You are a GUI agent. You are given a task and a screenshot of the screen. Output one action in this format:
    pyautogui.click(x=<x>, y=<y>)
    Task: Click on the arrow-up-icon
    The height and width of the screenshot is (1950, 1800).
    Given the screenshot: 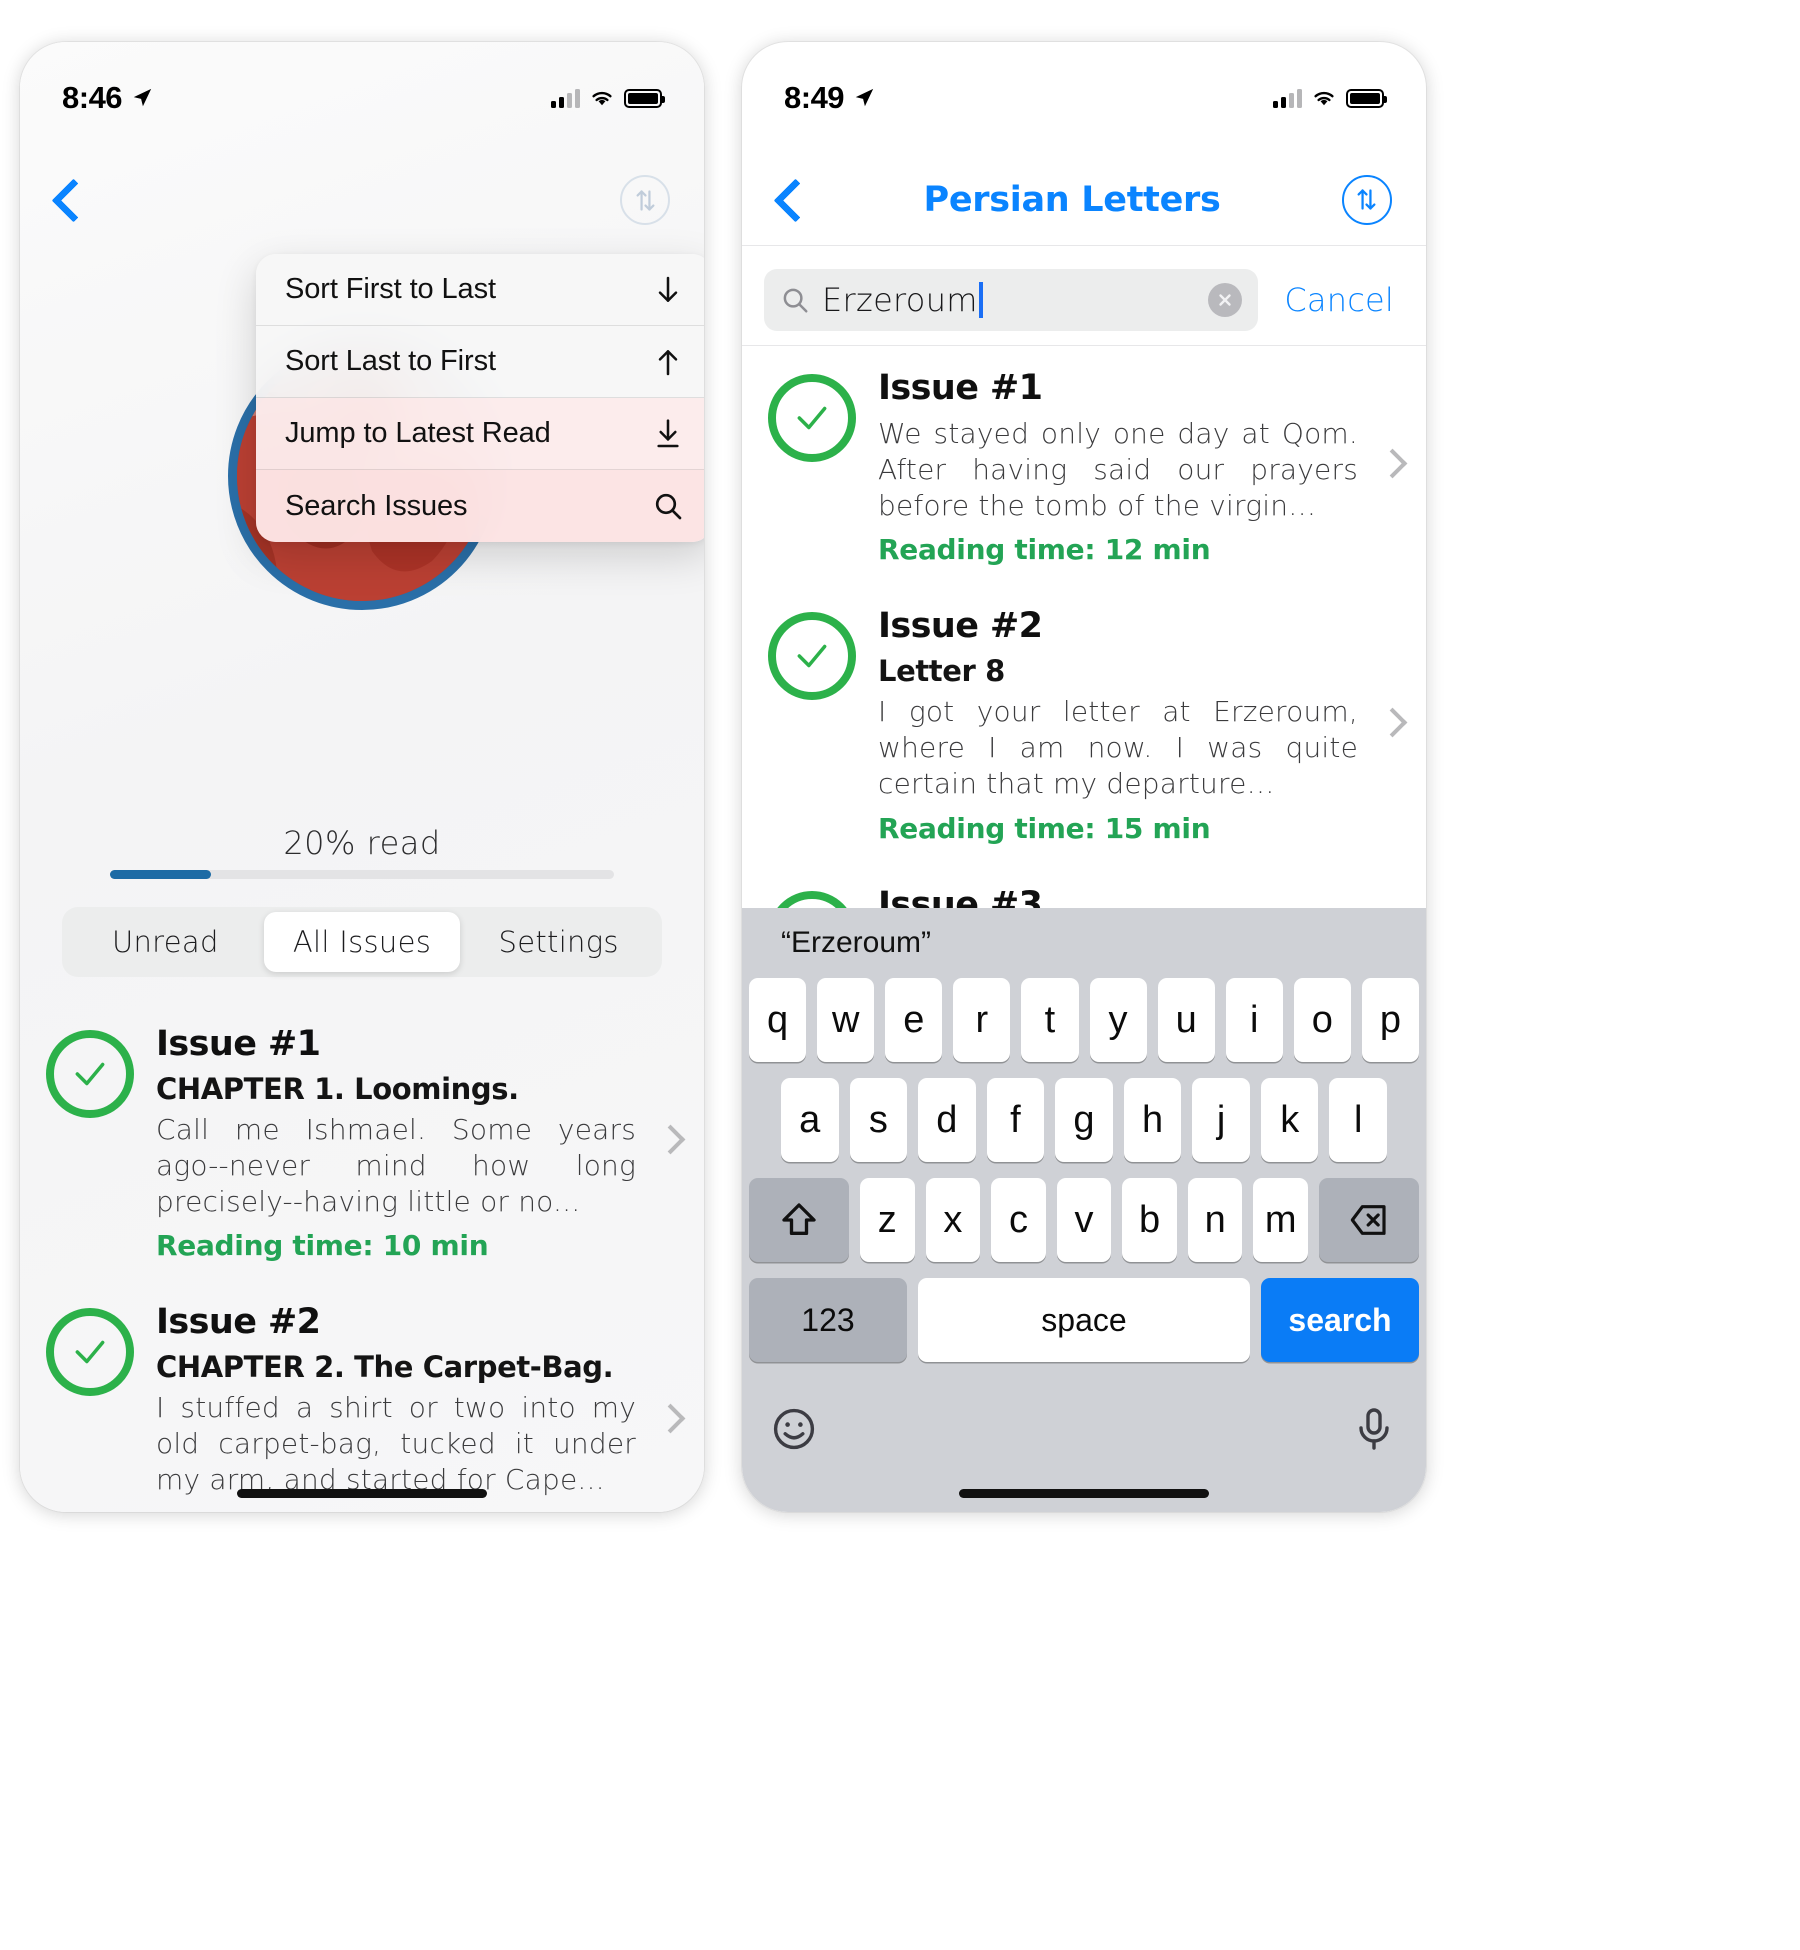 What is the action you would take?
    pyautogui.click(x=668, y=362)
    